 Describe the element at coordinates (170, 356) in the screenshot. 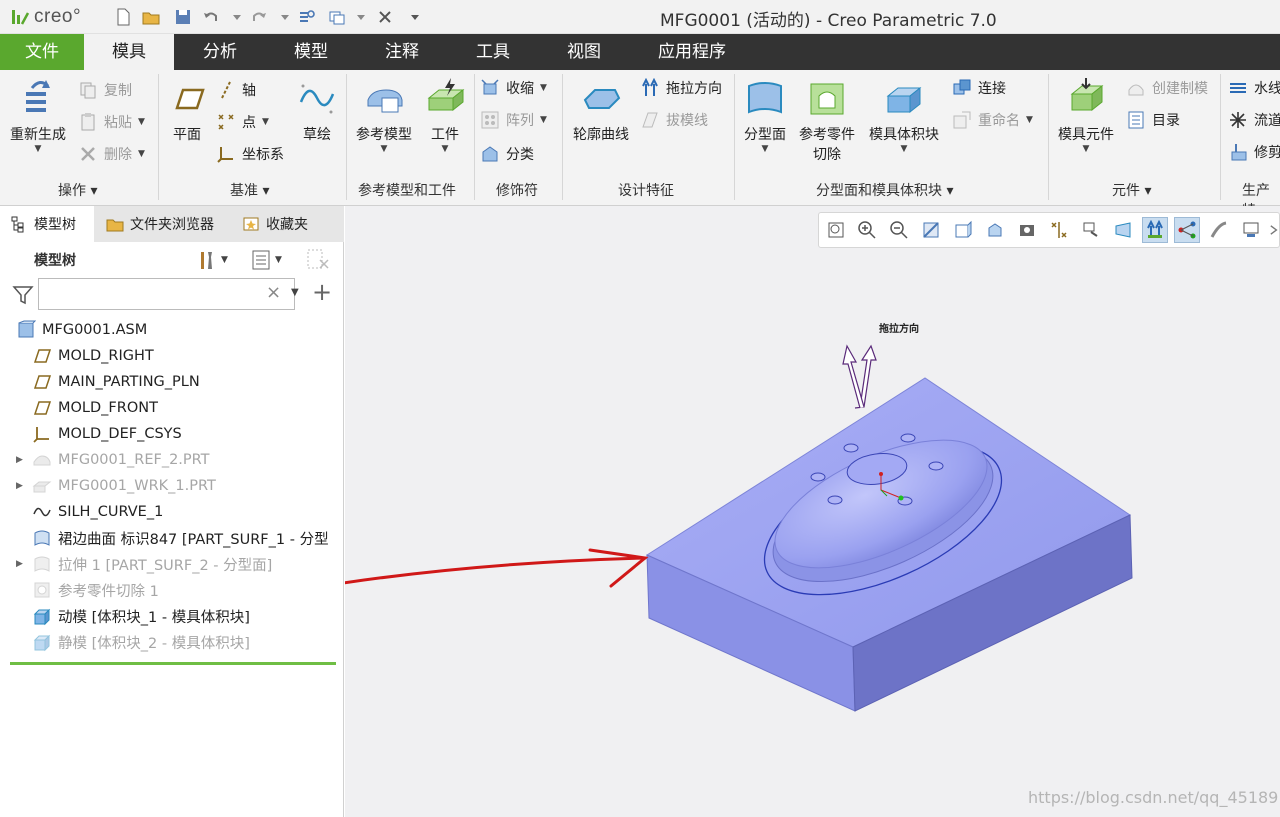

I see `tree-item: MOLD_RIGHT` at that location.